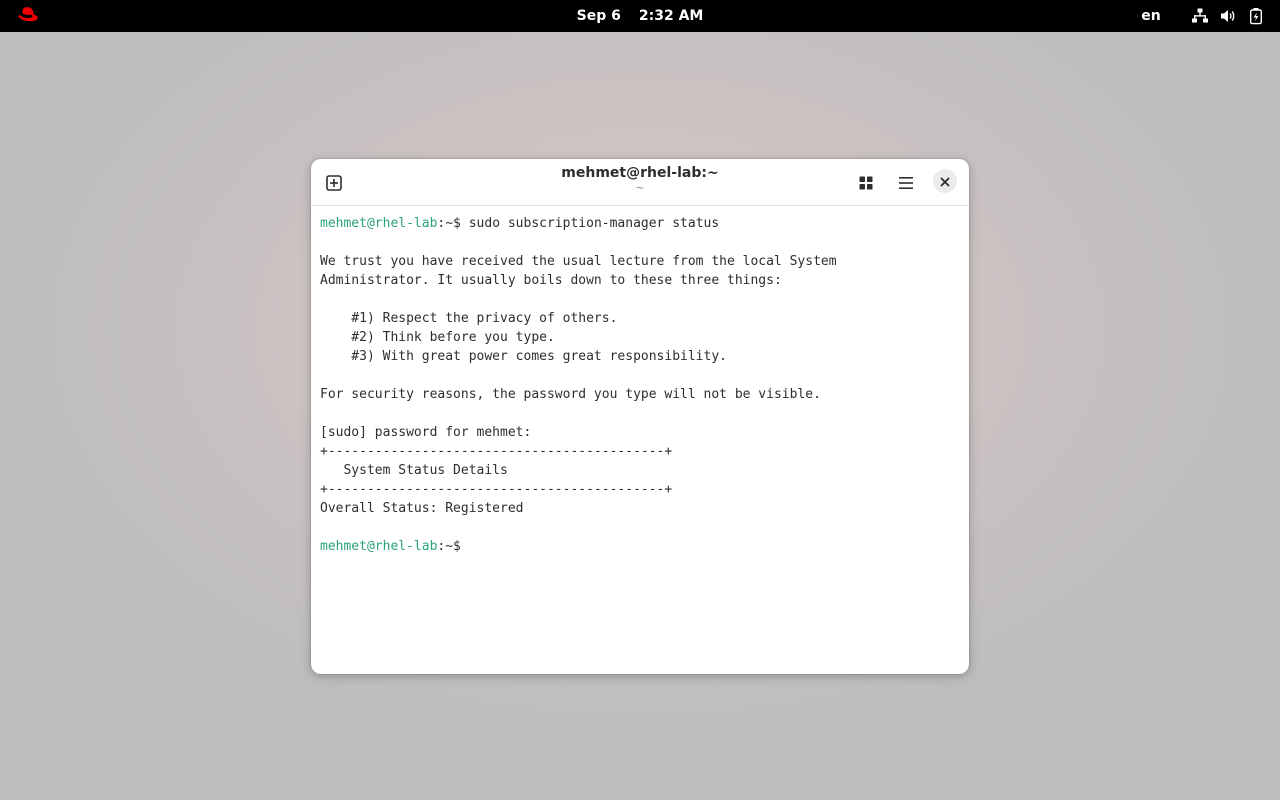  What do you see at coordinates (640, 470) in the screenshot?
I see `output-line: System Status Details` at bounding box center [640, 470].